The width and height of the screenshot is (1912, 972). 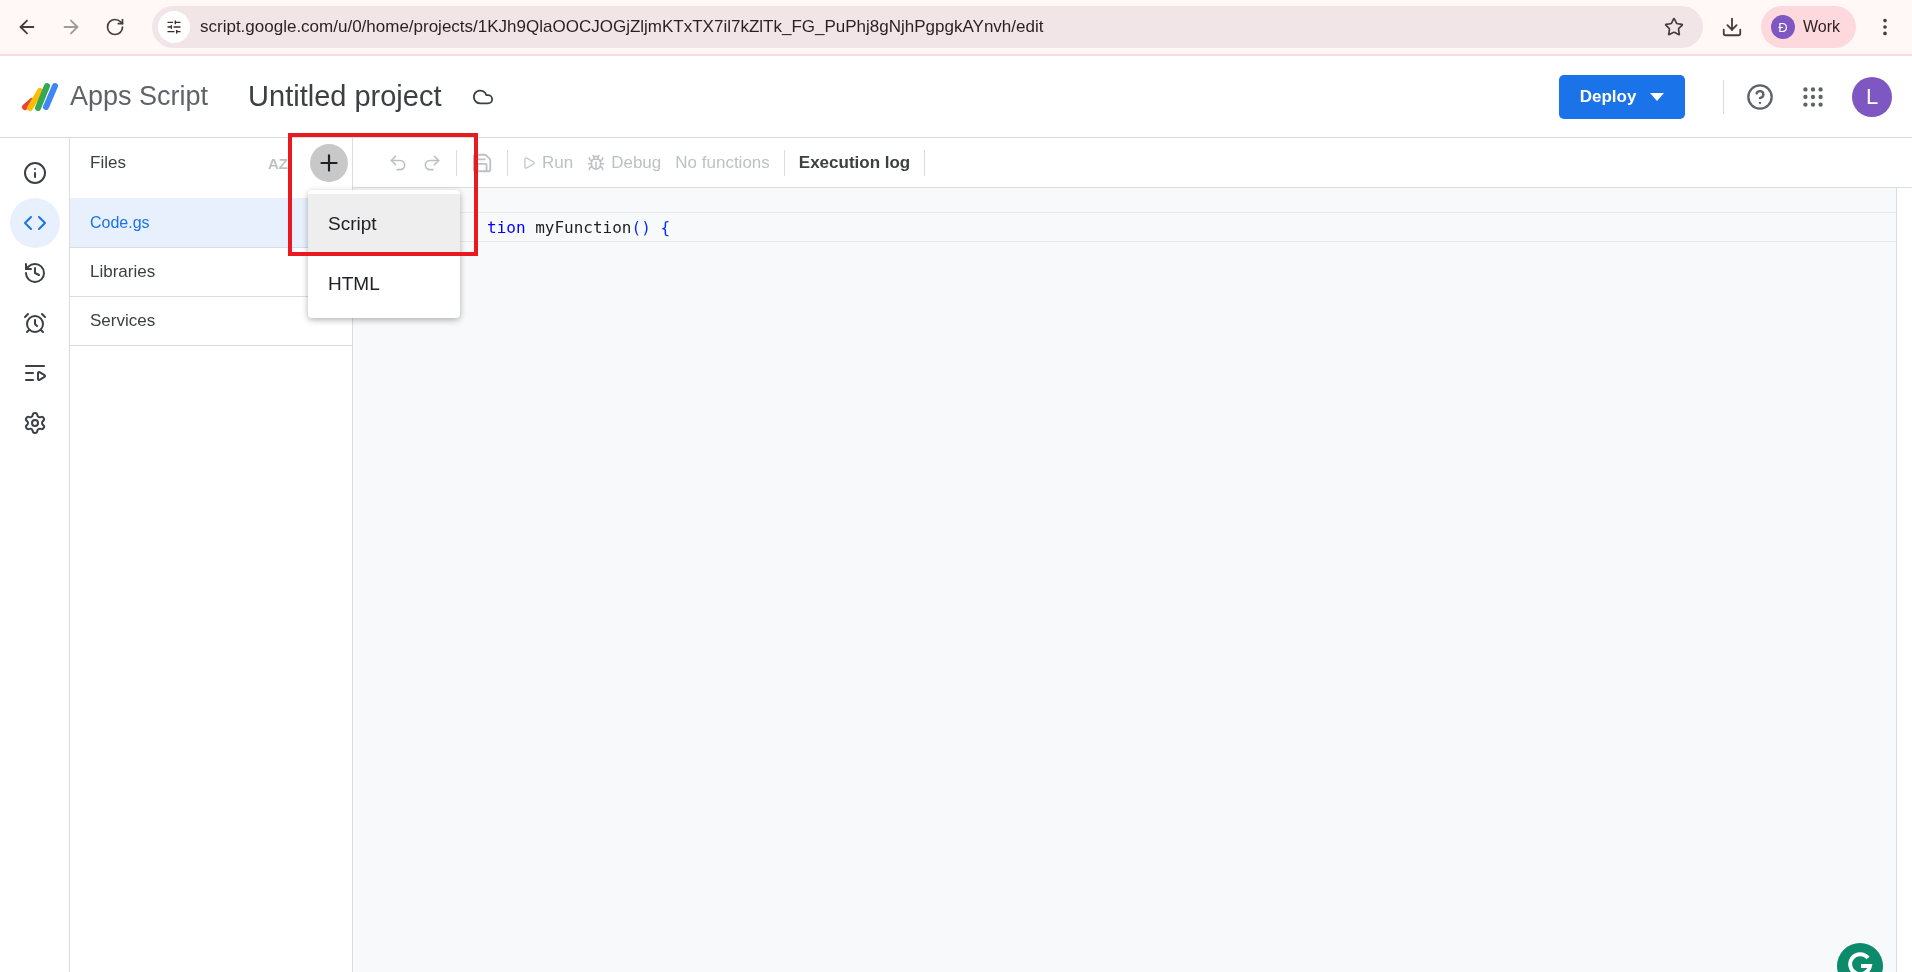 What do you see at coordinates (384, 284) in the screenshot?
I see `menu-item: HTML` at bounding box center [384, 284].